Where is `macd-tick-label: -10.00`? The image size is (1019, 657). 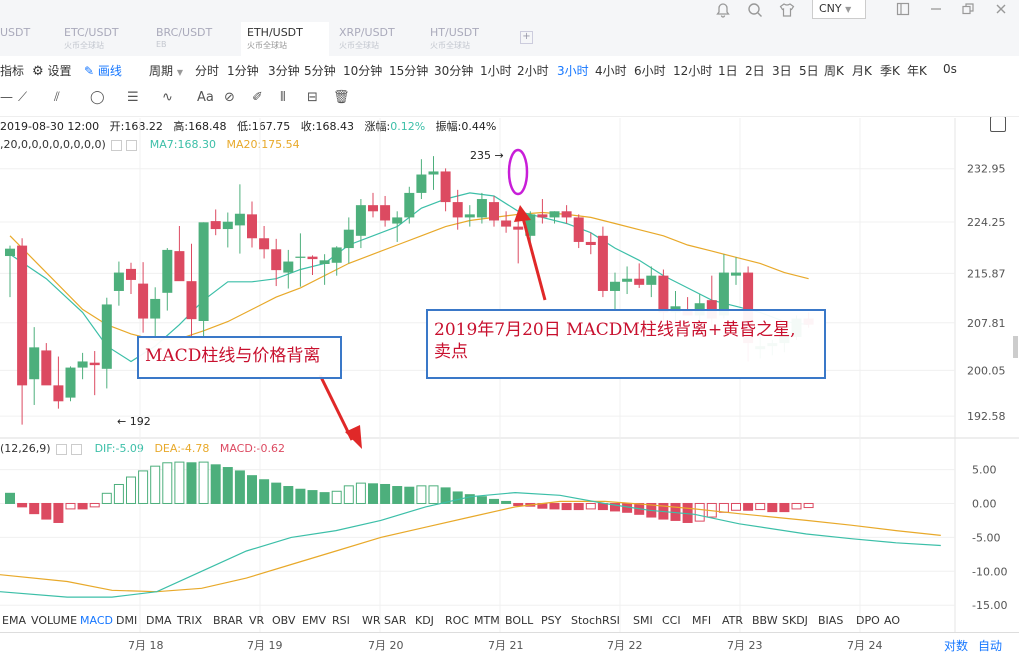
macd-tick-label: -10.00 is located at coordinates (989, 571).